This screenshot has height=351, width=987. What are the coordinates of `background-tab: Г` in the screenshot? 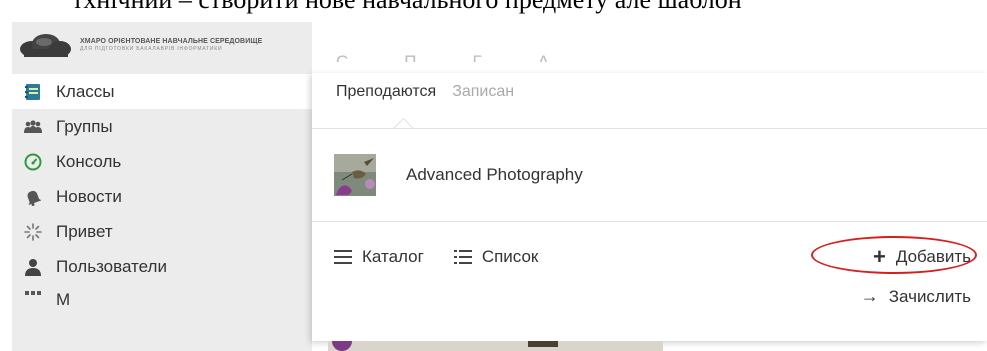 It's located at (477, 57).